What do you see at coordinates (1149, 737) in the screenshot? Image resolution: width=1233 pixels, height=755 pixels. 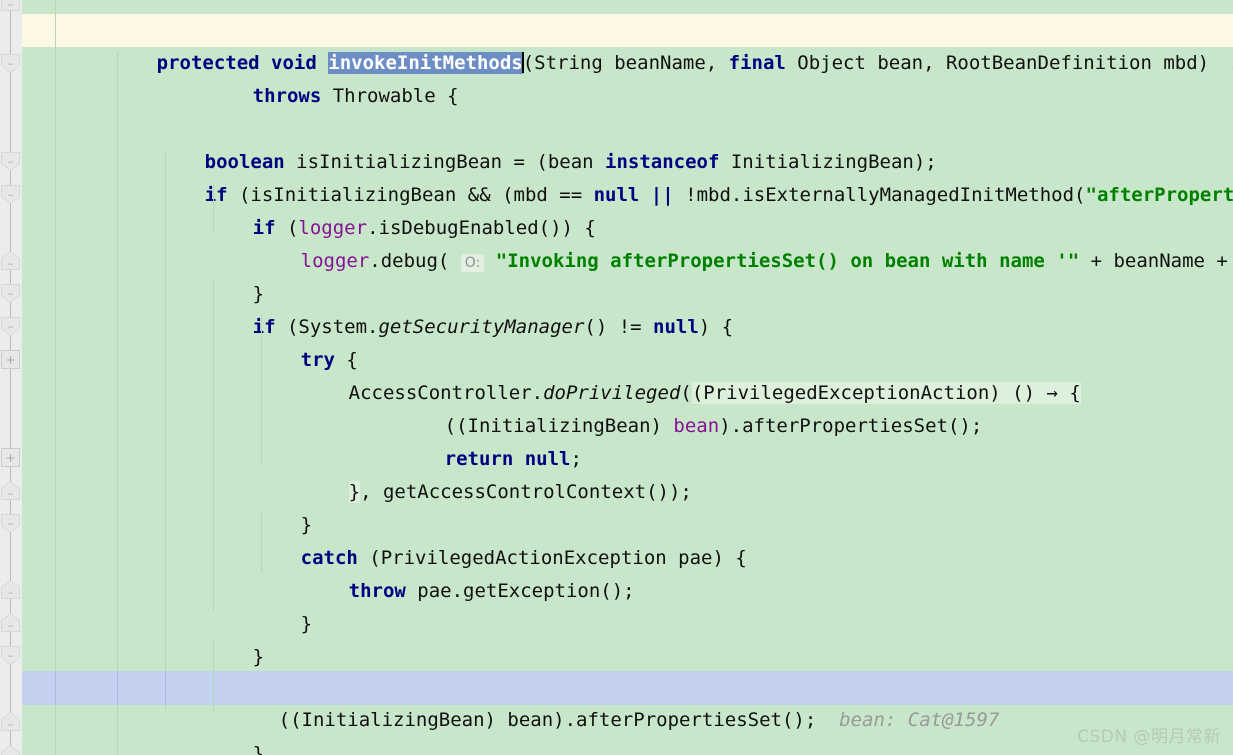 I see `watermark: CSDN @明月常新` at bounding box center [1149, 737].